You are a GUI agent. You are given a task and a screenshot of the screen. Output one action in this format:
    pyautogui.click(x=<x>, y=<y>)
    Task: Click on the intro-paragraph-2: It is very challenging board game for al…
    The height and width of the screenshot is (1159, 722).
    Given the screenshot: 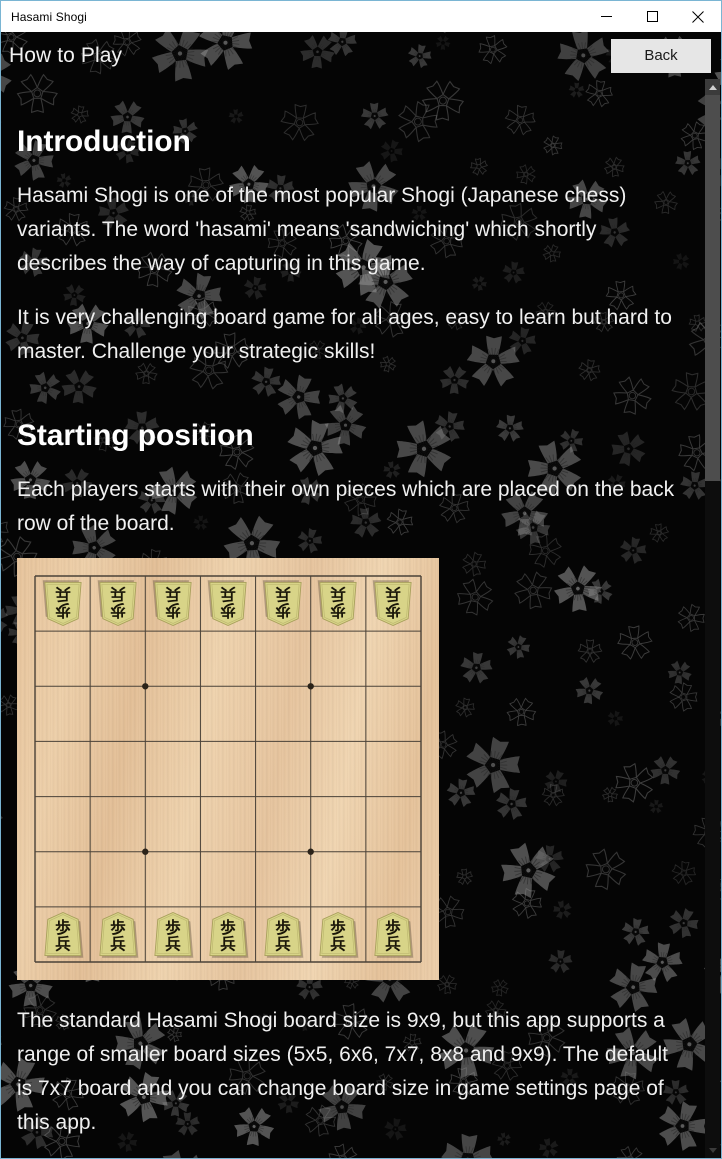 What is the action you would take?
    pyautogui.click(x=344, y=334)
    